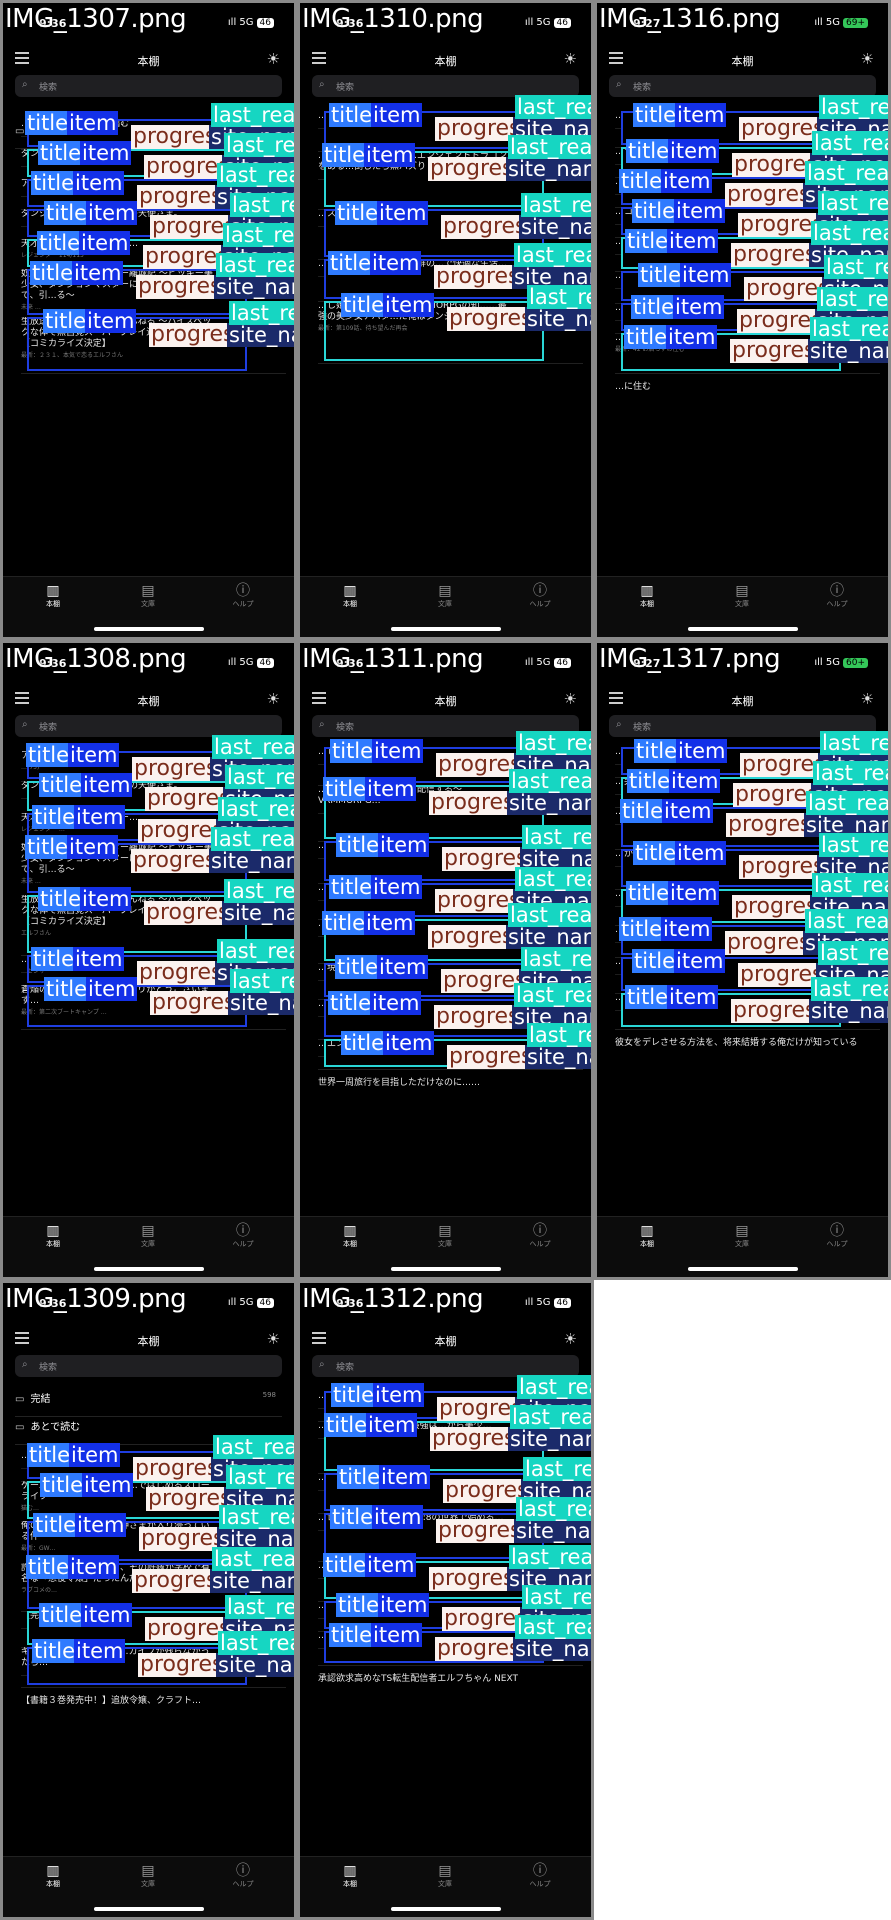 This screenshot has height=1920, width=891. Describe the element at coordinates (246, 1302) in the screenshot. I see `signal-label: 5G` at that location.